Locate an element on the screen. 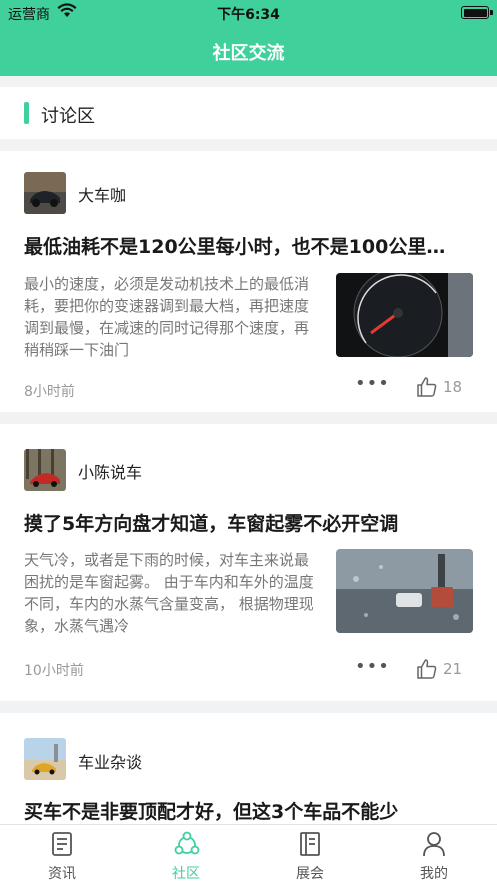 This screenshot has height=883, width=497. section-accent-bar is located at coordinates (26, 113).